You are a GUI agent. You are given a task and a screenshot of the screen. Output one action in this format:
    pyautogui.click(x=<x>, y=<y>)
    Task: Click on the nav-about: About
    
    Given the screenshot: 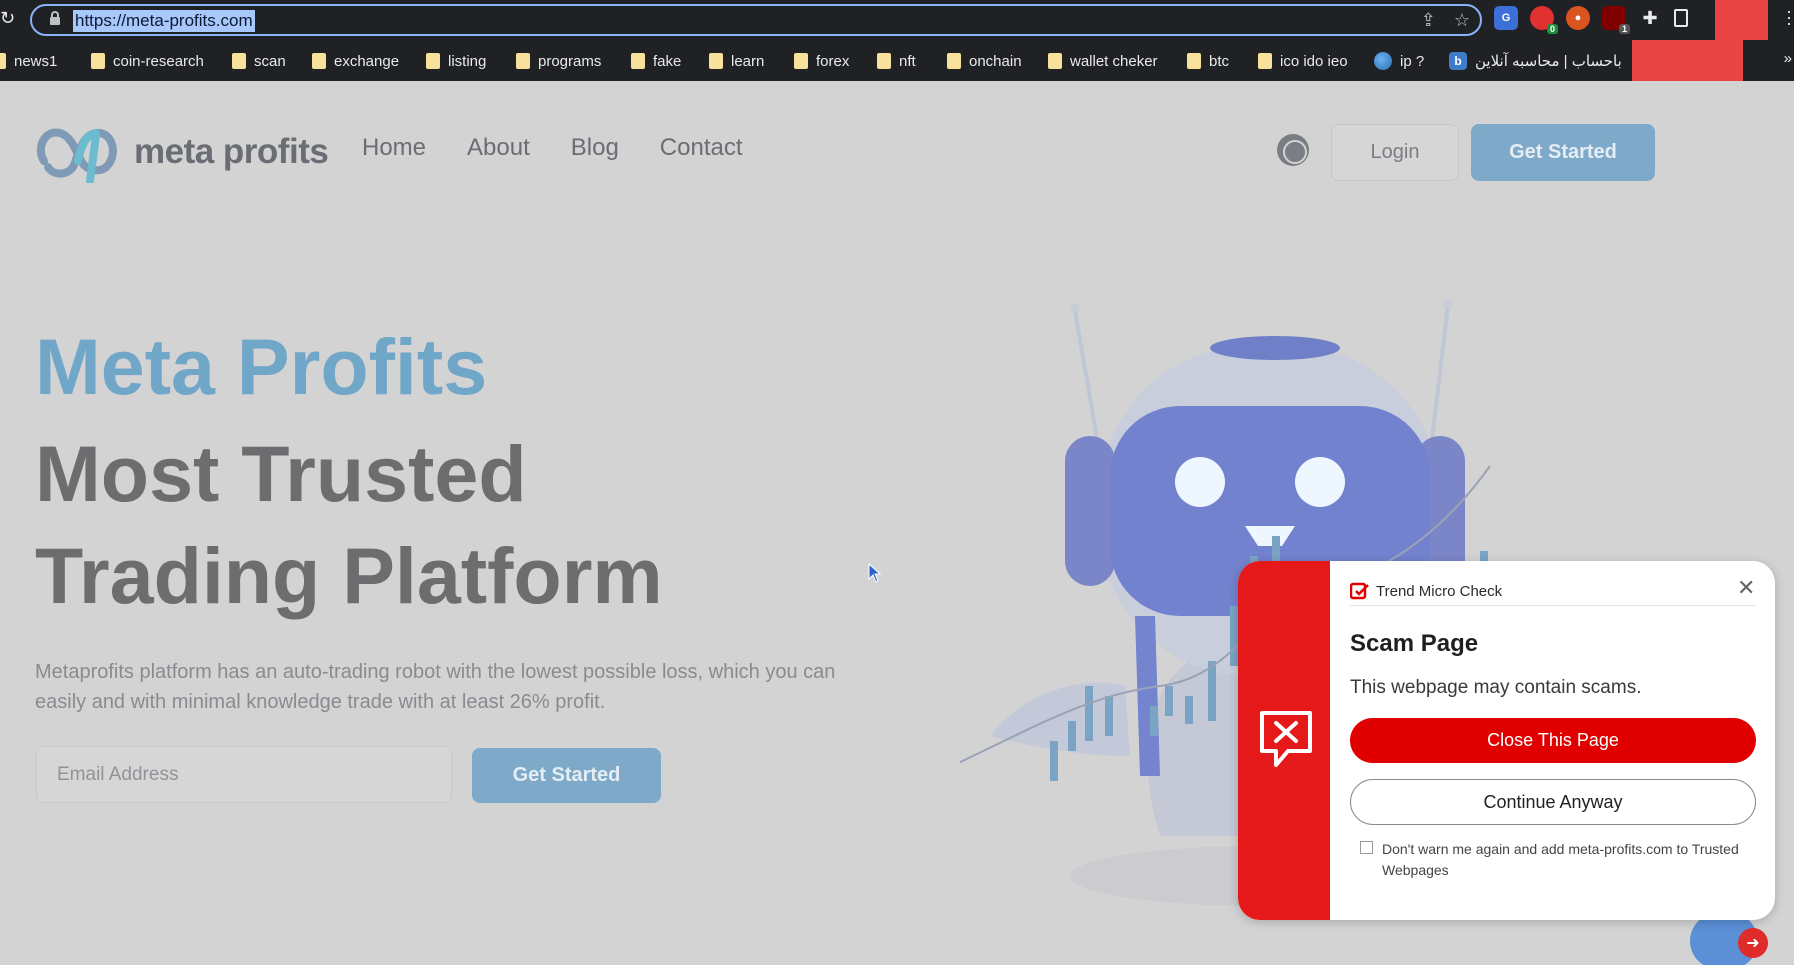 What is the action you would take?
    pyautogui.click(x=498, y=148)
    